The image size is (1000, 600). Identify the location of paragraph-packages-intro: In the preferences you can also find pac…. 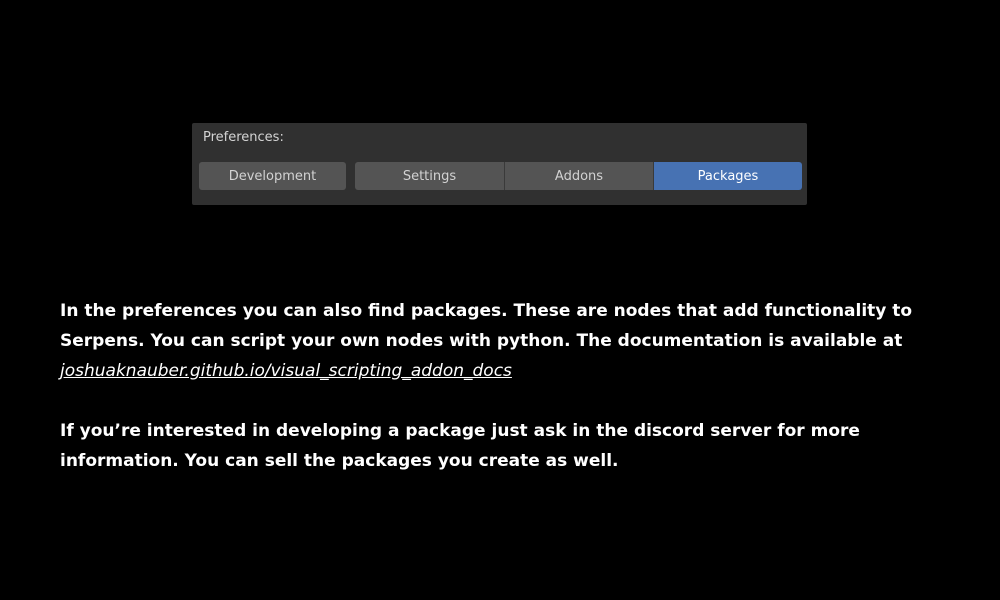
(510, 341).